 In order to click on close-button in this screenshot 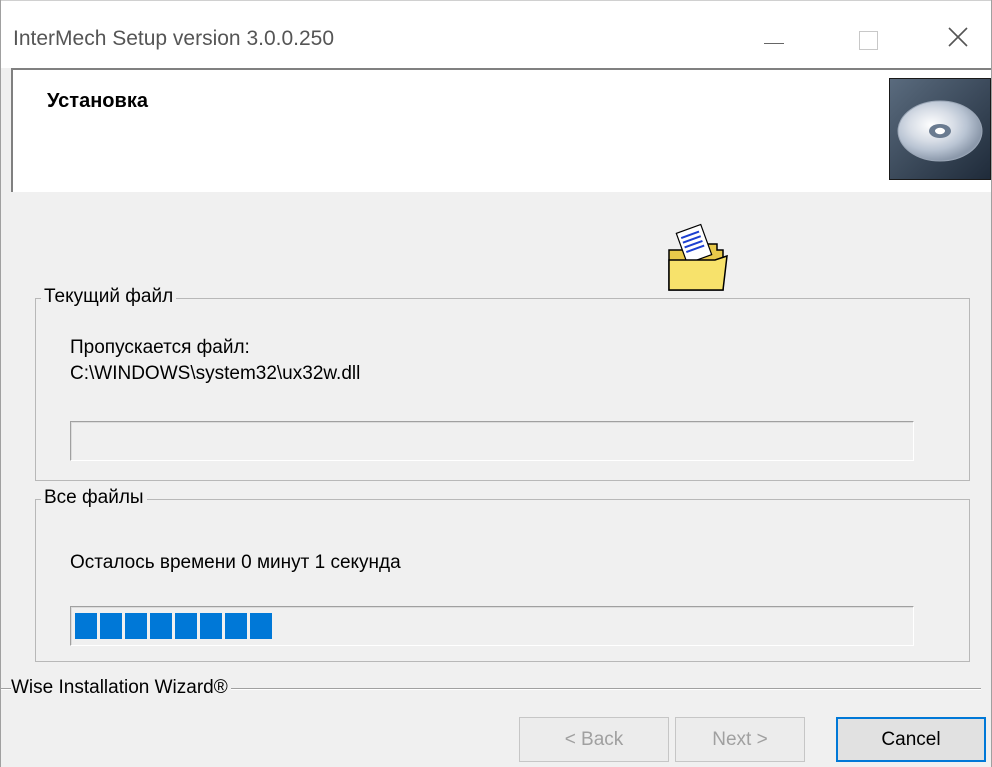, I will do `click(958, 40)`.